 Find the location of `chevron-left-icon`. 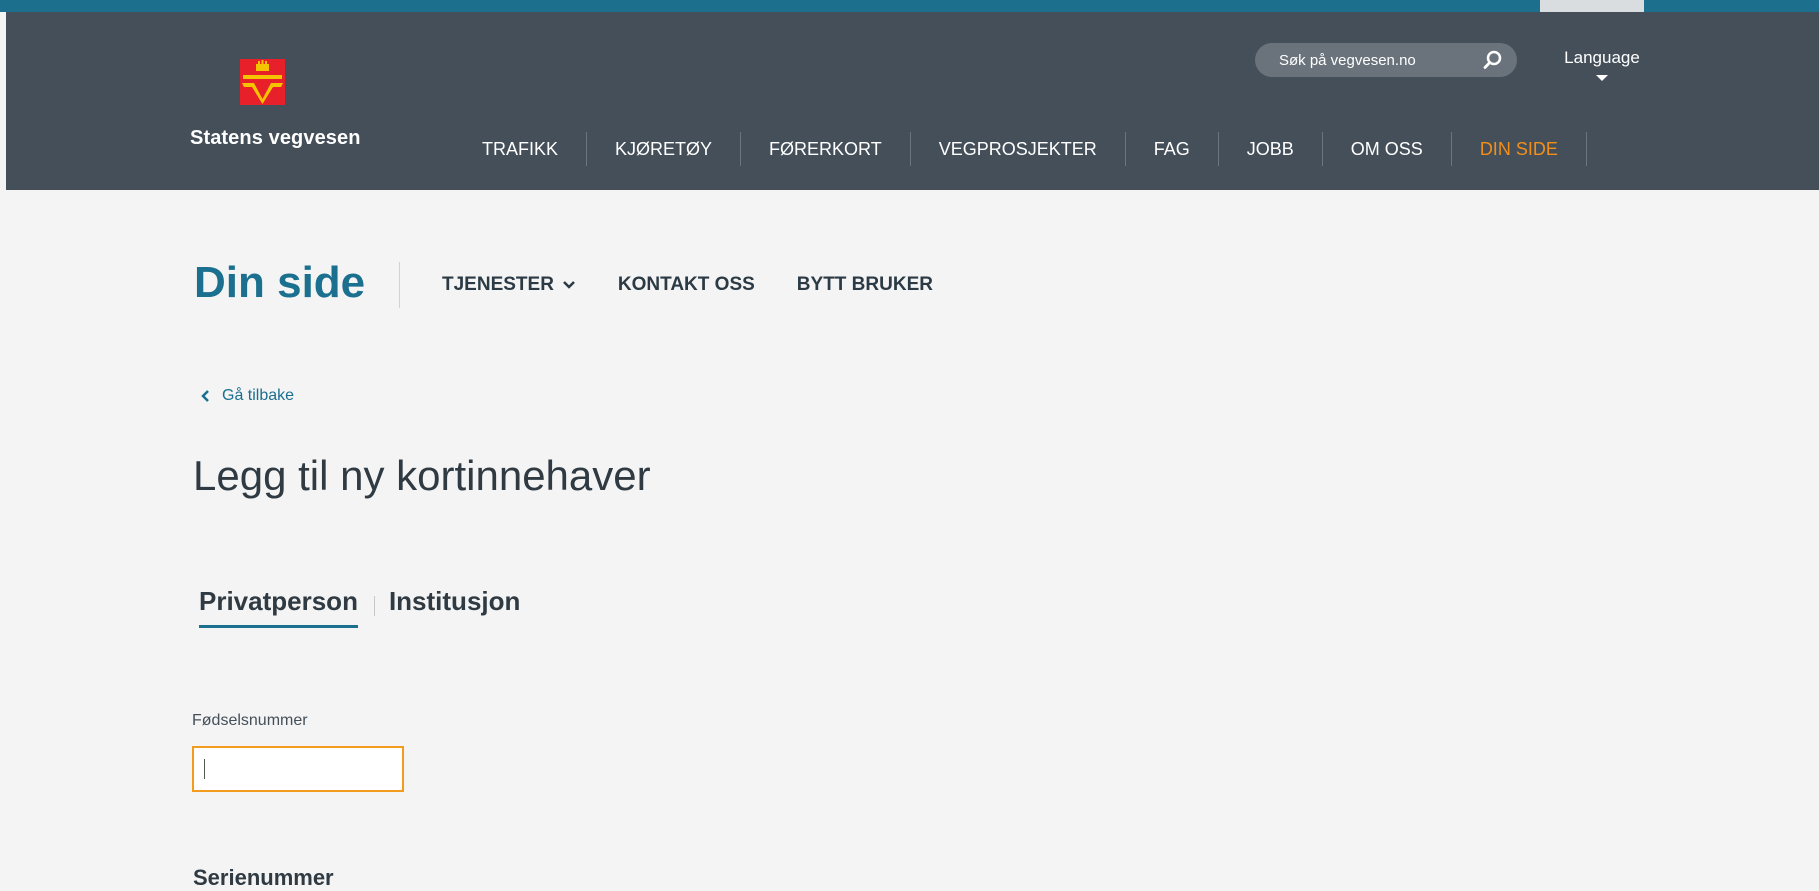

chevron-left-icon is located at coordinates (205, 396).